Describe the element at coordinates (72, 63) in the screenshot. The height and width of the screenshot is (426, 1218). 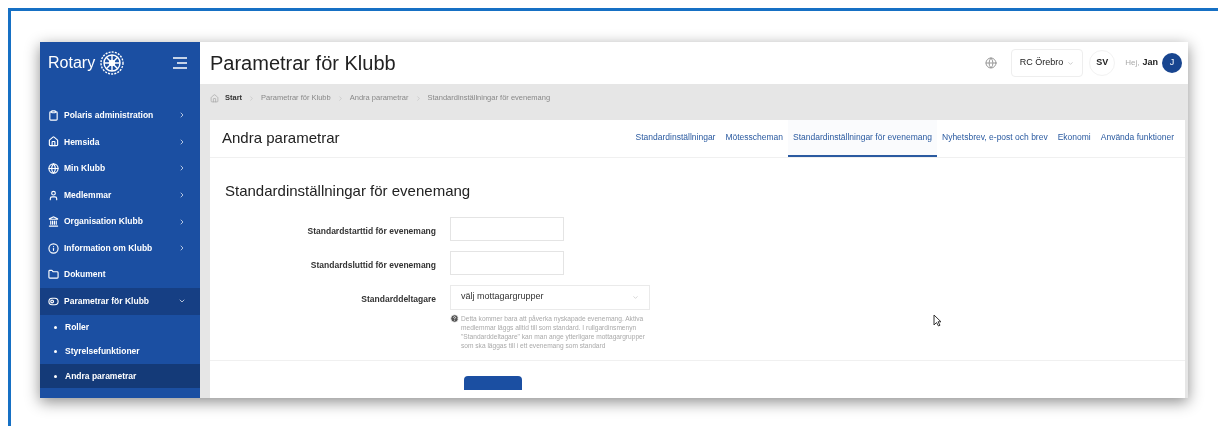
I see `logo-text: Rotary` at that location.